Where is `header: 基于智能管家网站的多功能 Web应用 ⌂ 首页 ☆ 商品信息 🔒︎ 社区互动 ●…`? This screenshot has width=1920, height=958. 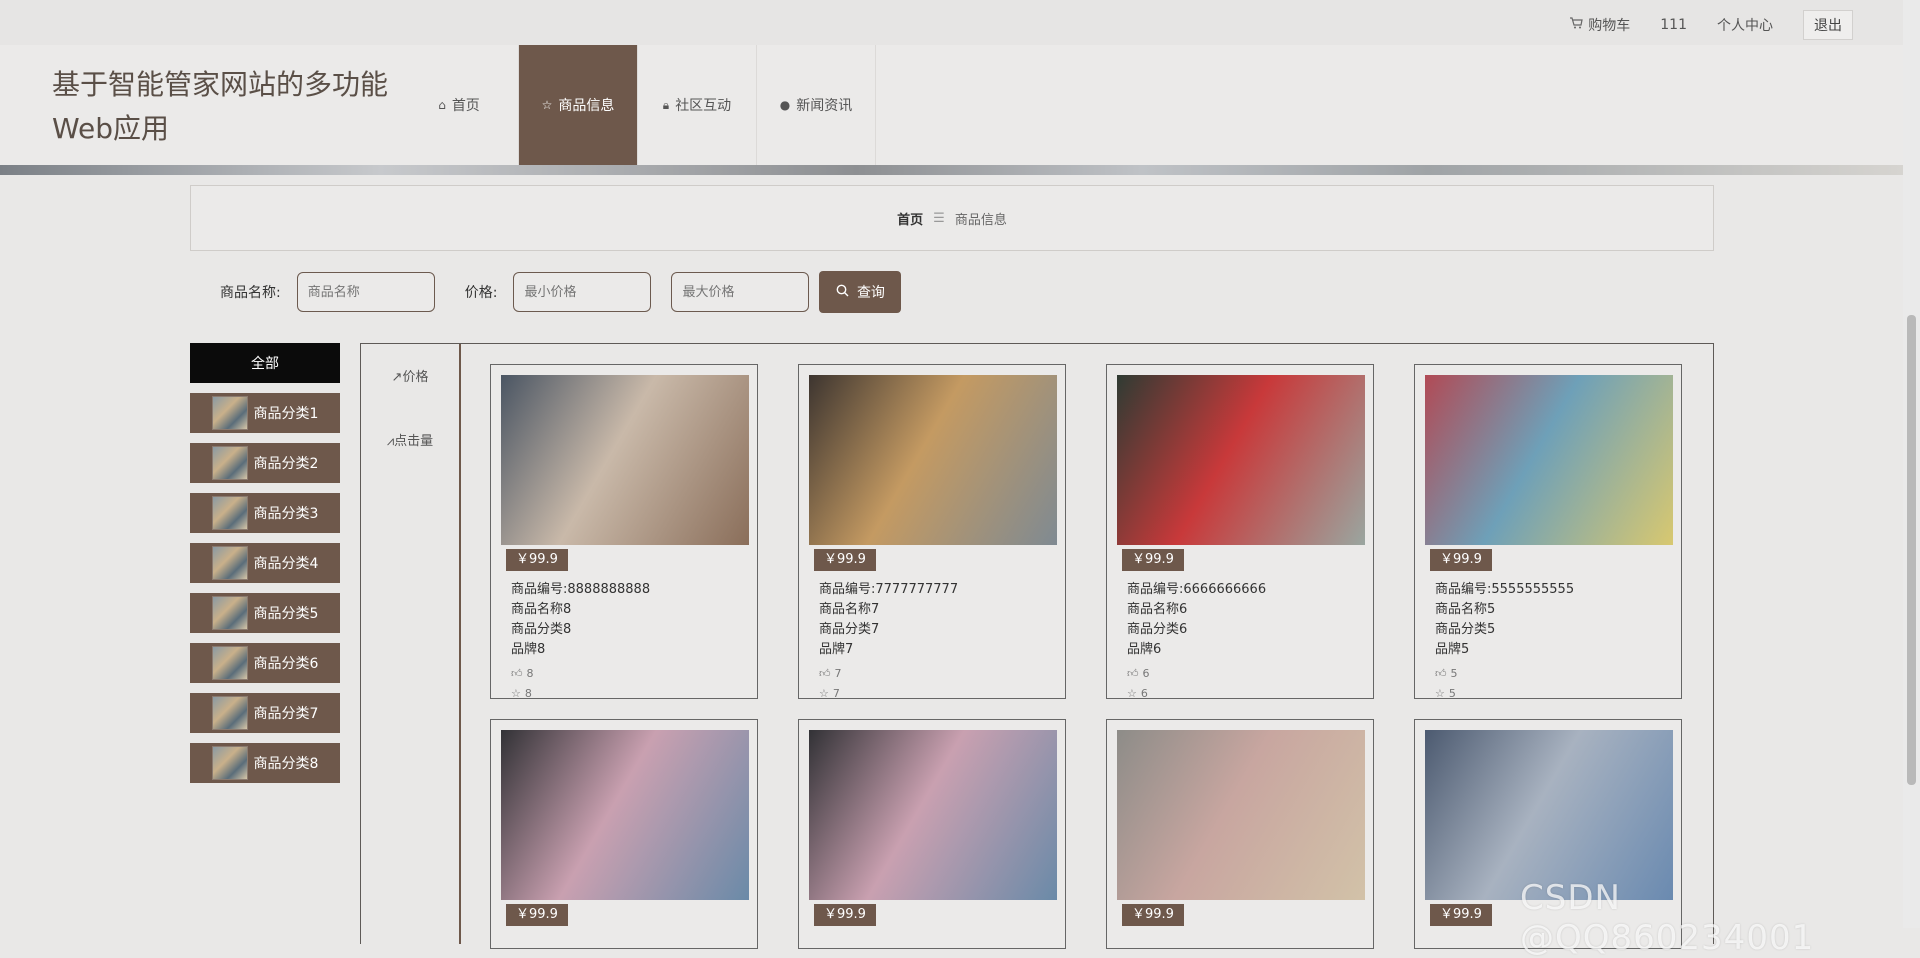
header: 基于智能管家网站的多功能 Web应用 ⌂ 首页 ☆ 商品信息 🔒︎ 社区互动 ●… is located at coordinates (951, 105).